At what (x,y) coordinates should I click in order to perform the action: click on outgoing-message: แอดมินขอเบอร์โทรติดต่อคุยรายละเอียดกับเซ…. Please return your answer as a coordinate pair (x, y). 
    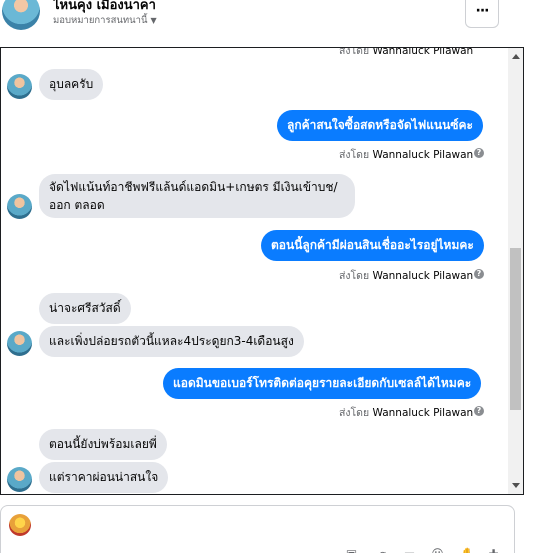
    Looking at the image, I should click on (322, 383).